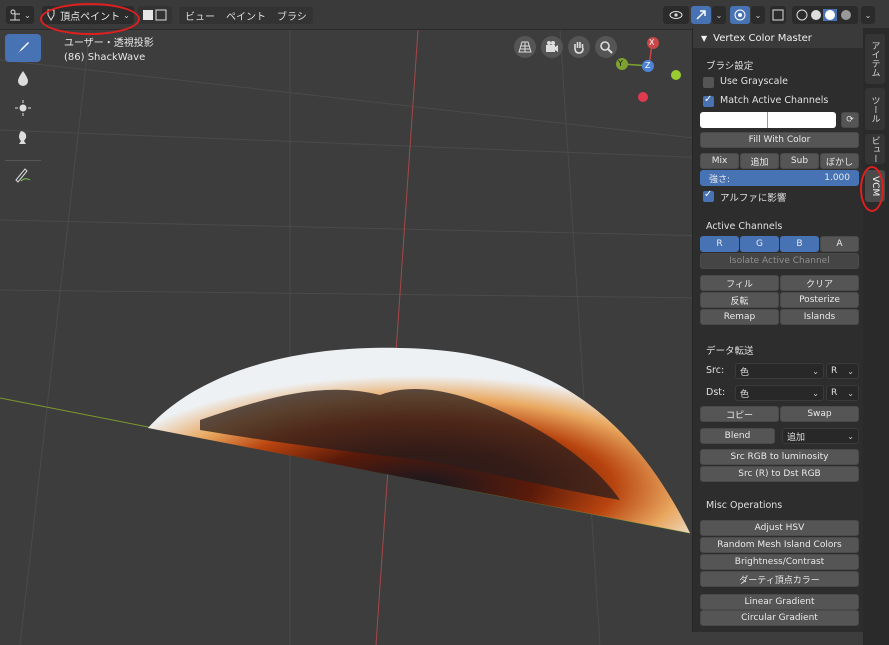  What do you see at coordinates (716, 392) in the screenshot?
I see `dst-label: Dst:` at bounding box center [716, 392].